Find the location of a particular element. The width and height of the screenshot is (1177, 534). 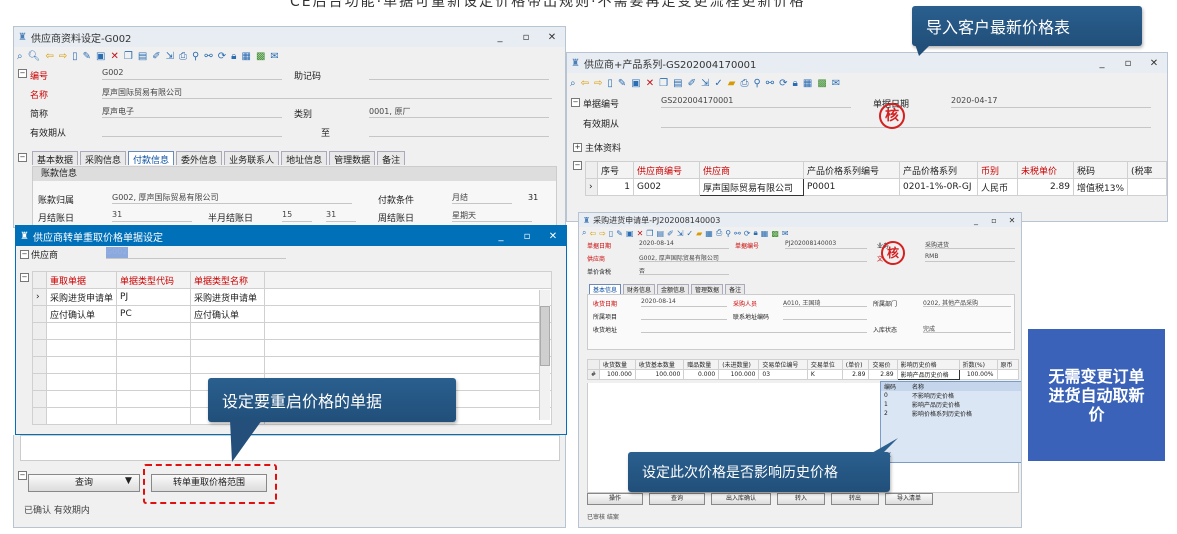

operate-button: 操作 is located at coordinates (615, 499).